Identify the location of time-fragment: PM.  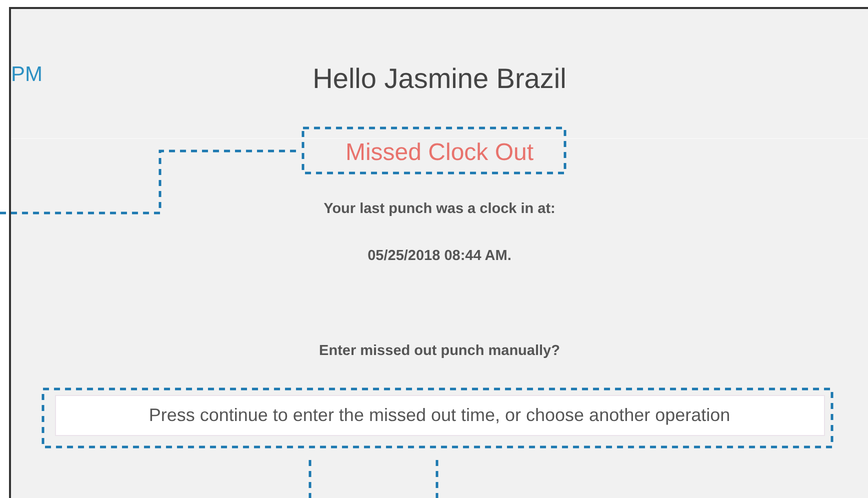
(26, 75).